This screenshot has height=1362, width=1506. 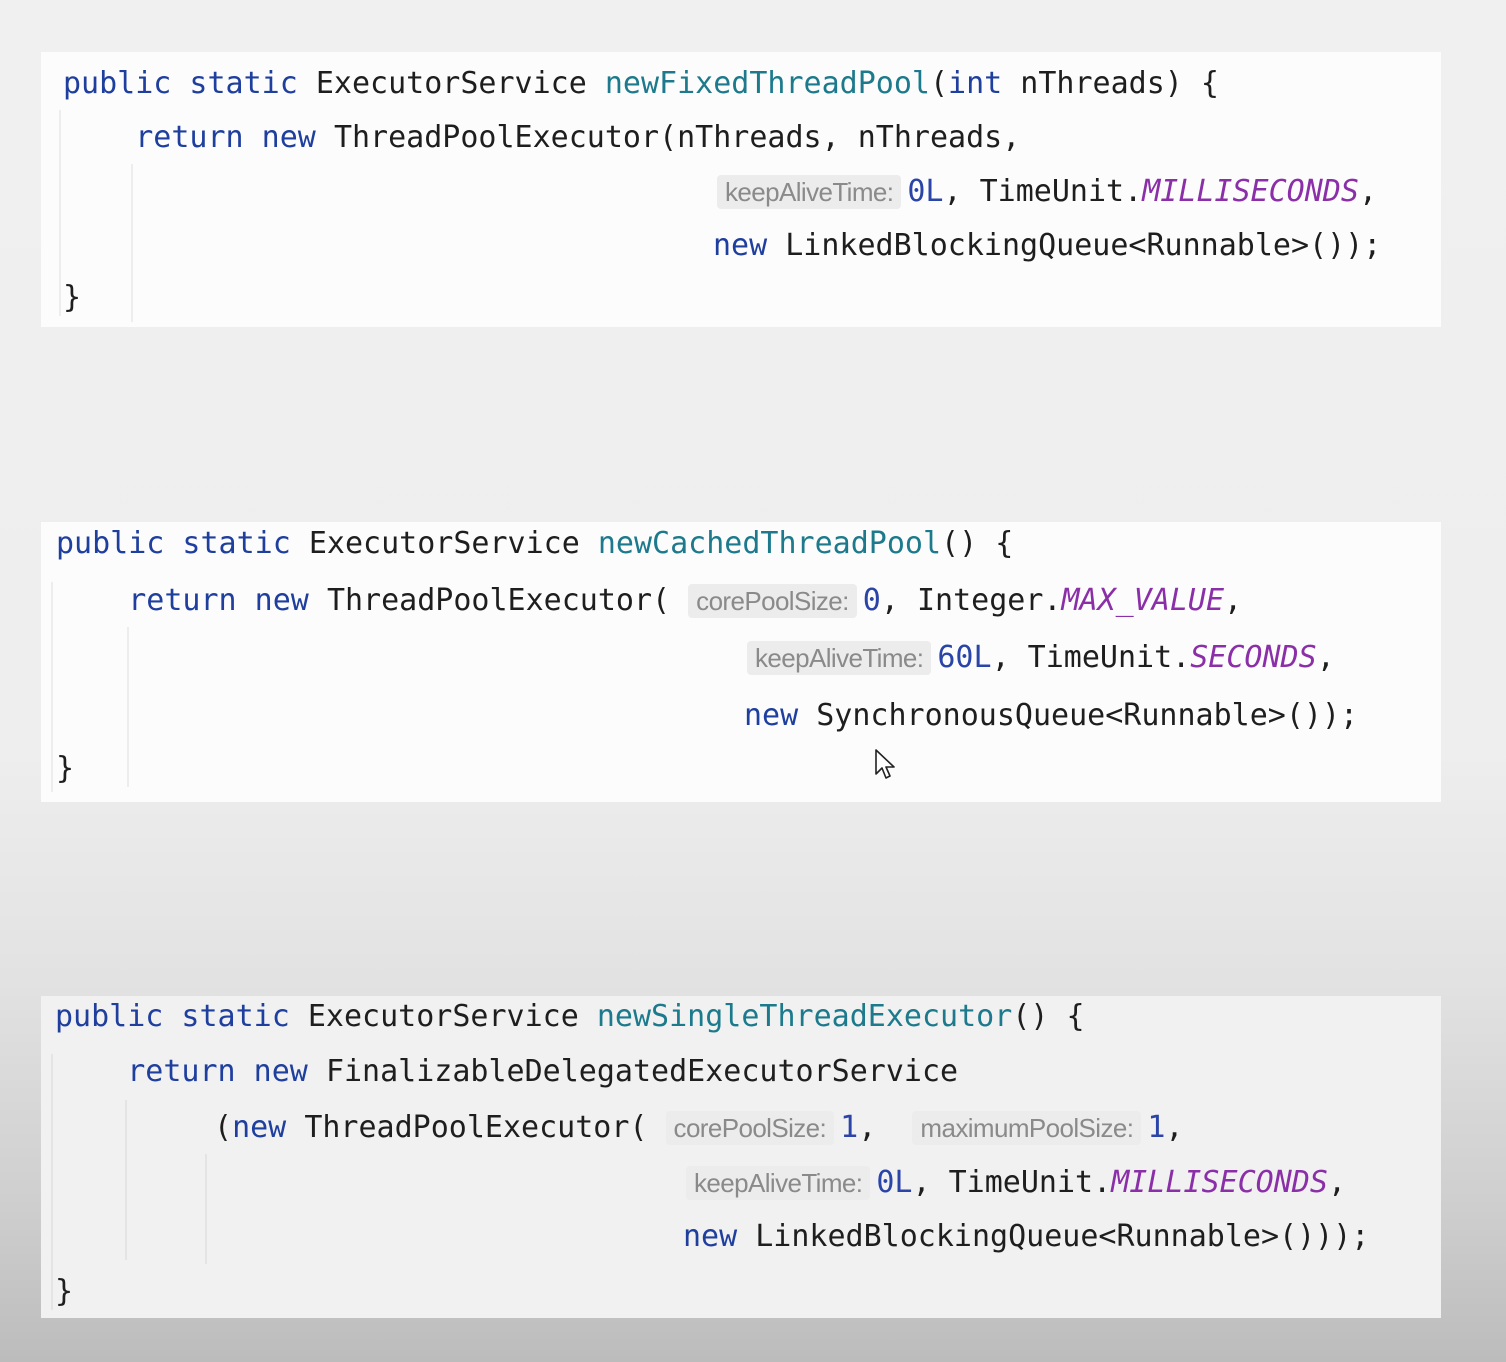 I want to click on code-token: , Integer., so click(x=971, y=600).